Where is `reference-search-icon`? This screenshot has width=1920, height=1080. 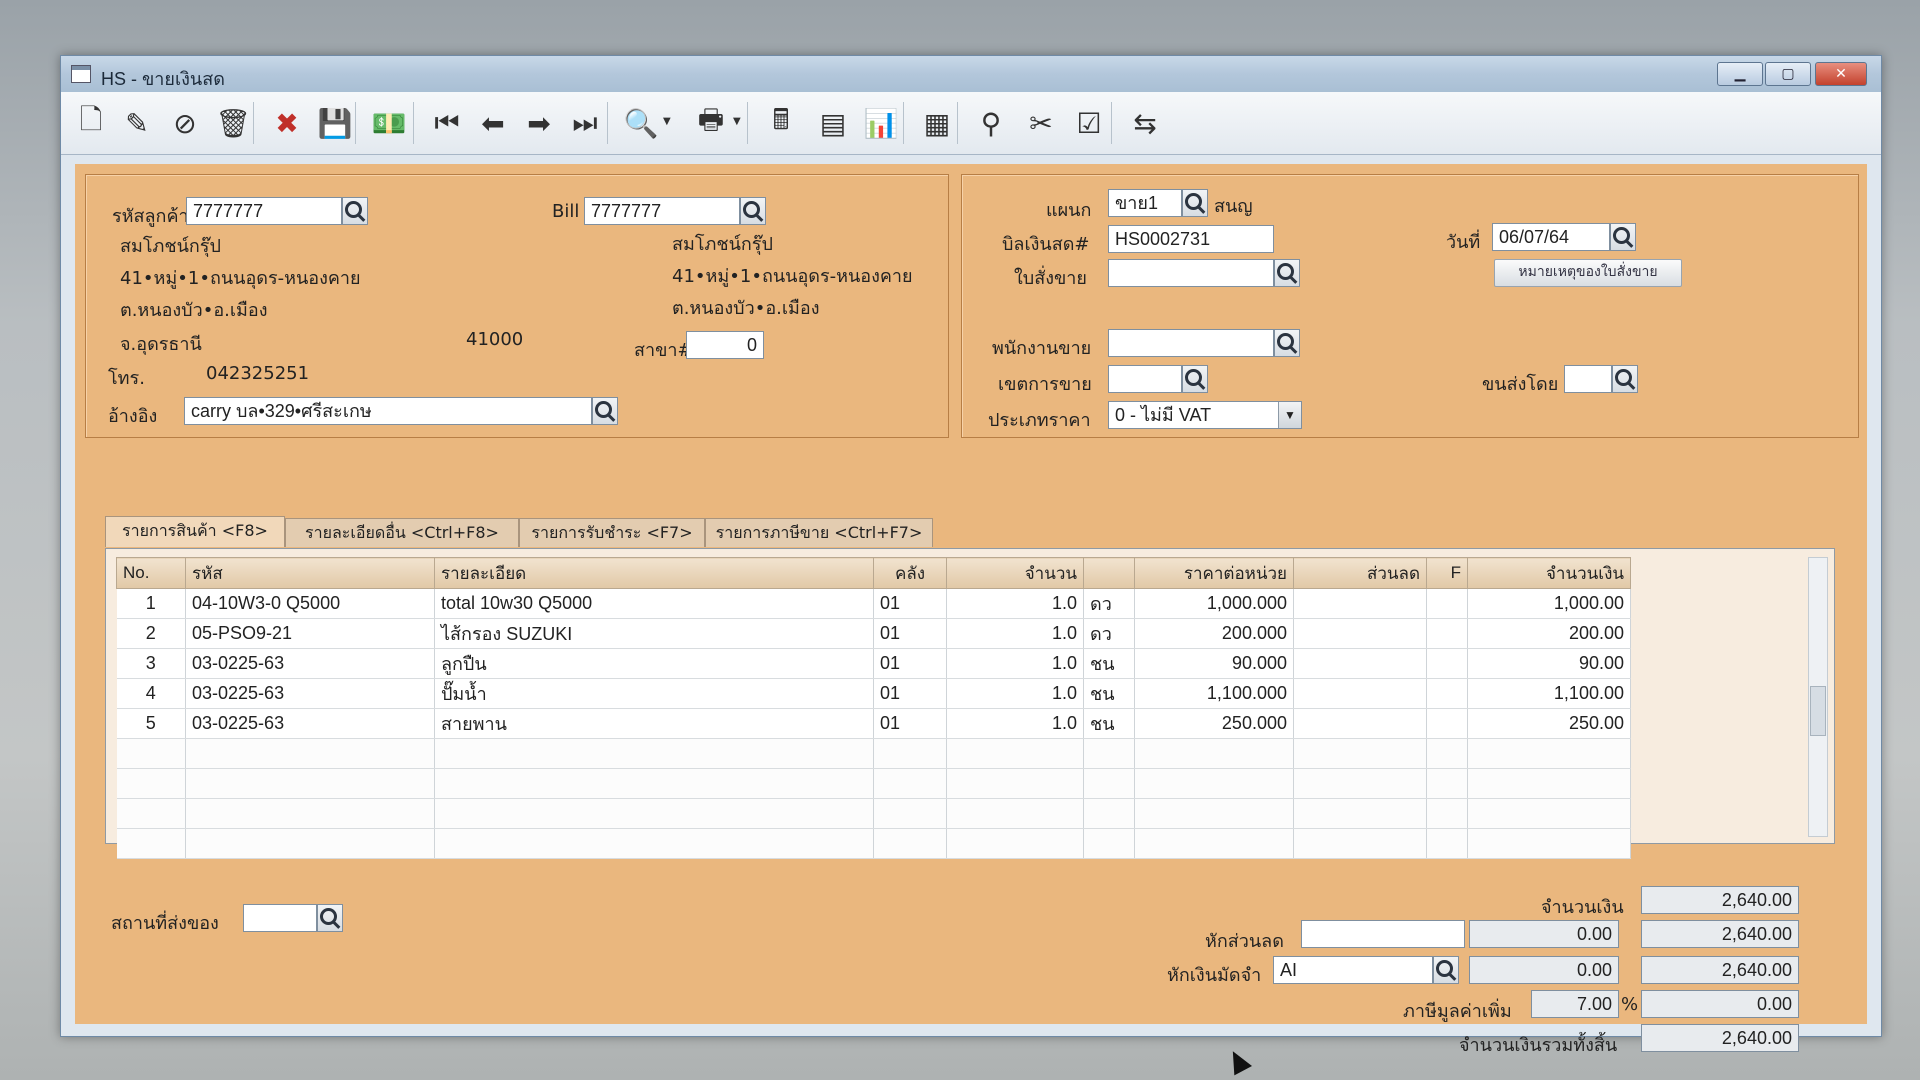
reference-search-icon is located at coordinates (605, 411).